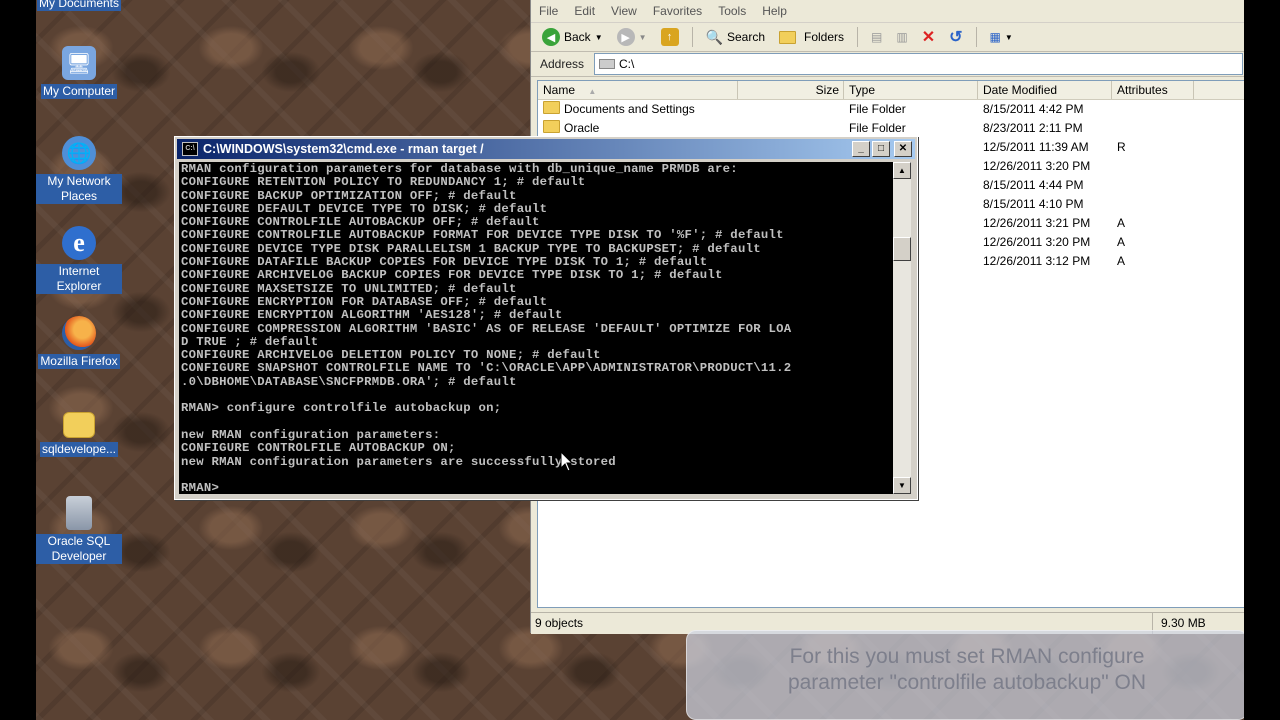  What do you see at coordinates (732, 11) in the screenshot?
I see `menu-tools: Tools` at bounding box center [732, 11].